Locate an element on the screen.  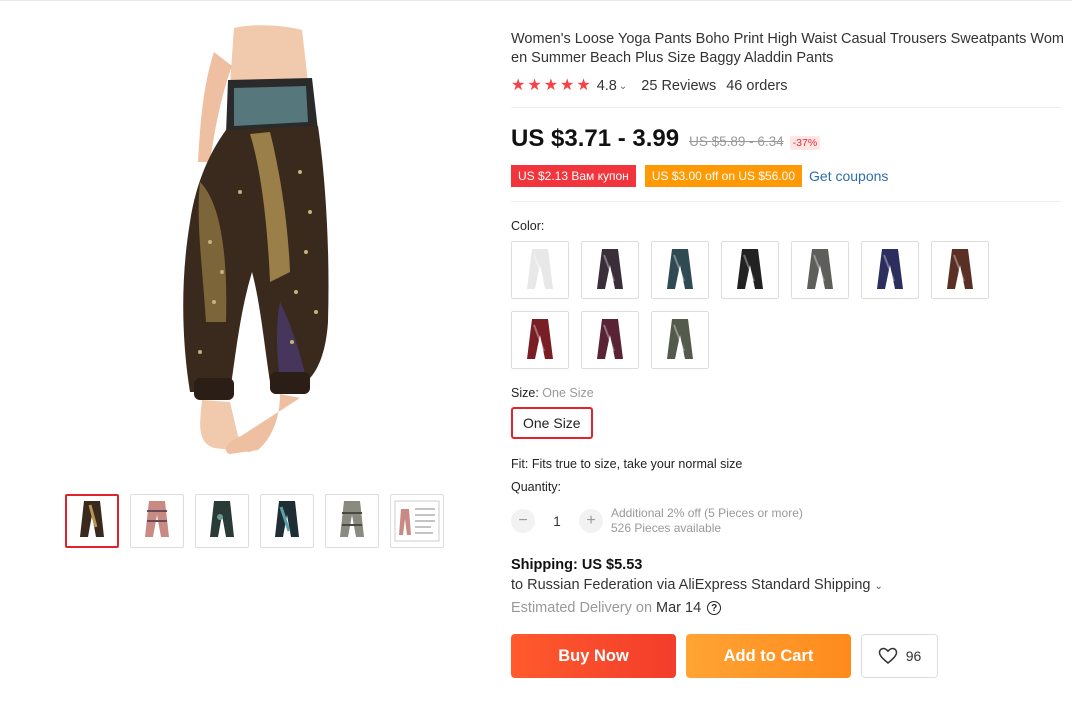
original-price: US $5.89 - 6.34 is located at coordinates (736, 141).